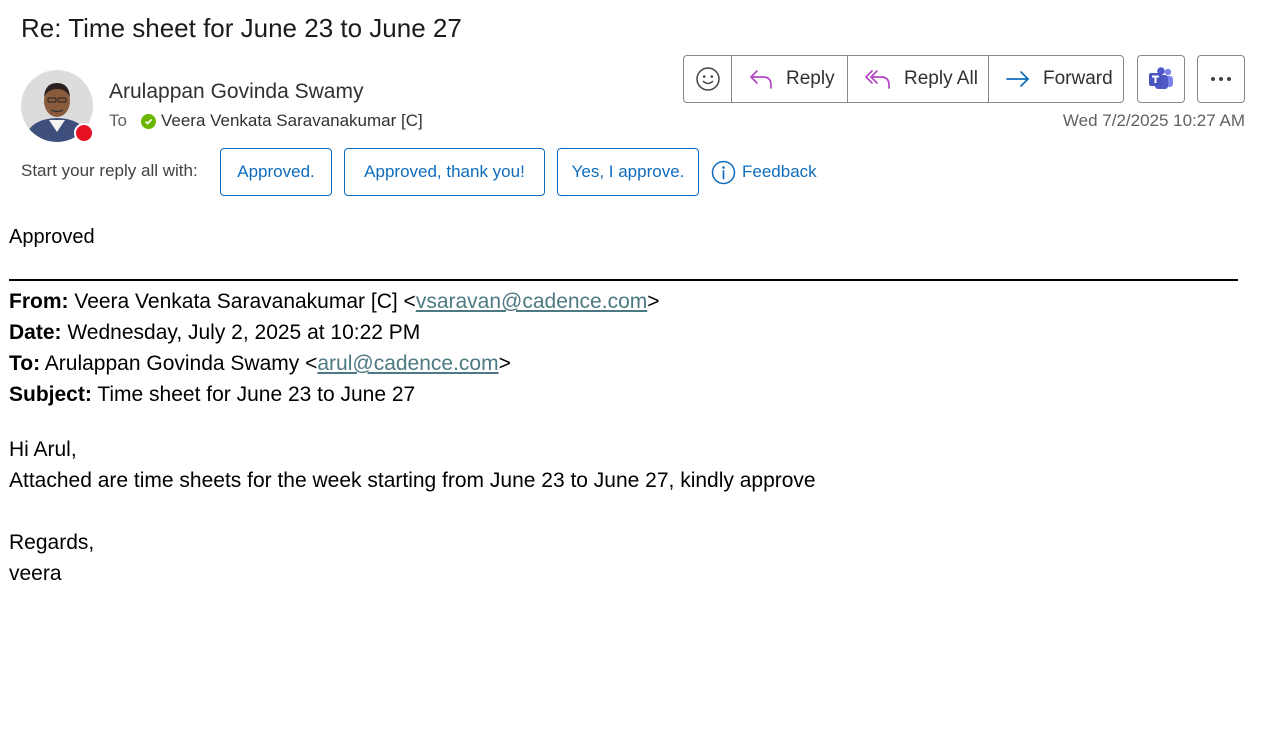 The height and width of the screenshot is (742, 1280). I want to click on smiley-icon, so click(707, 79).